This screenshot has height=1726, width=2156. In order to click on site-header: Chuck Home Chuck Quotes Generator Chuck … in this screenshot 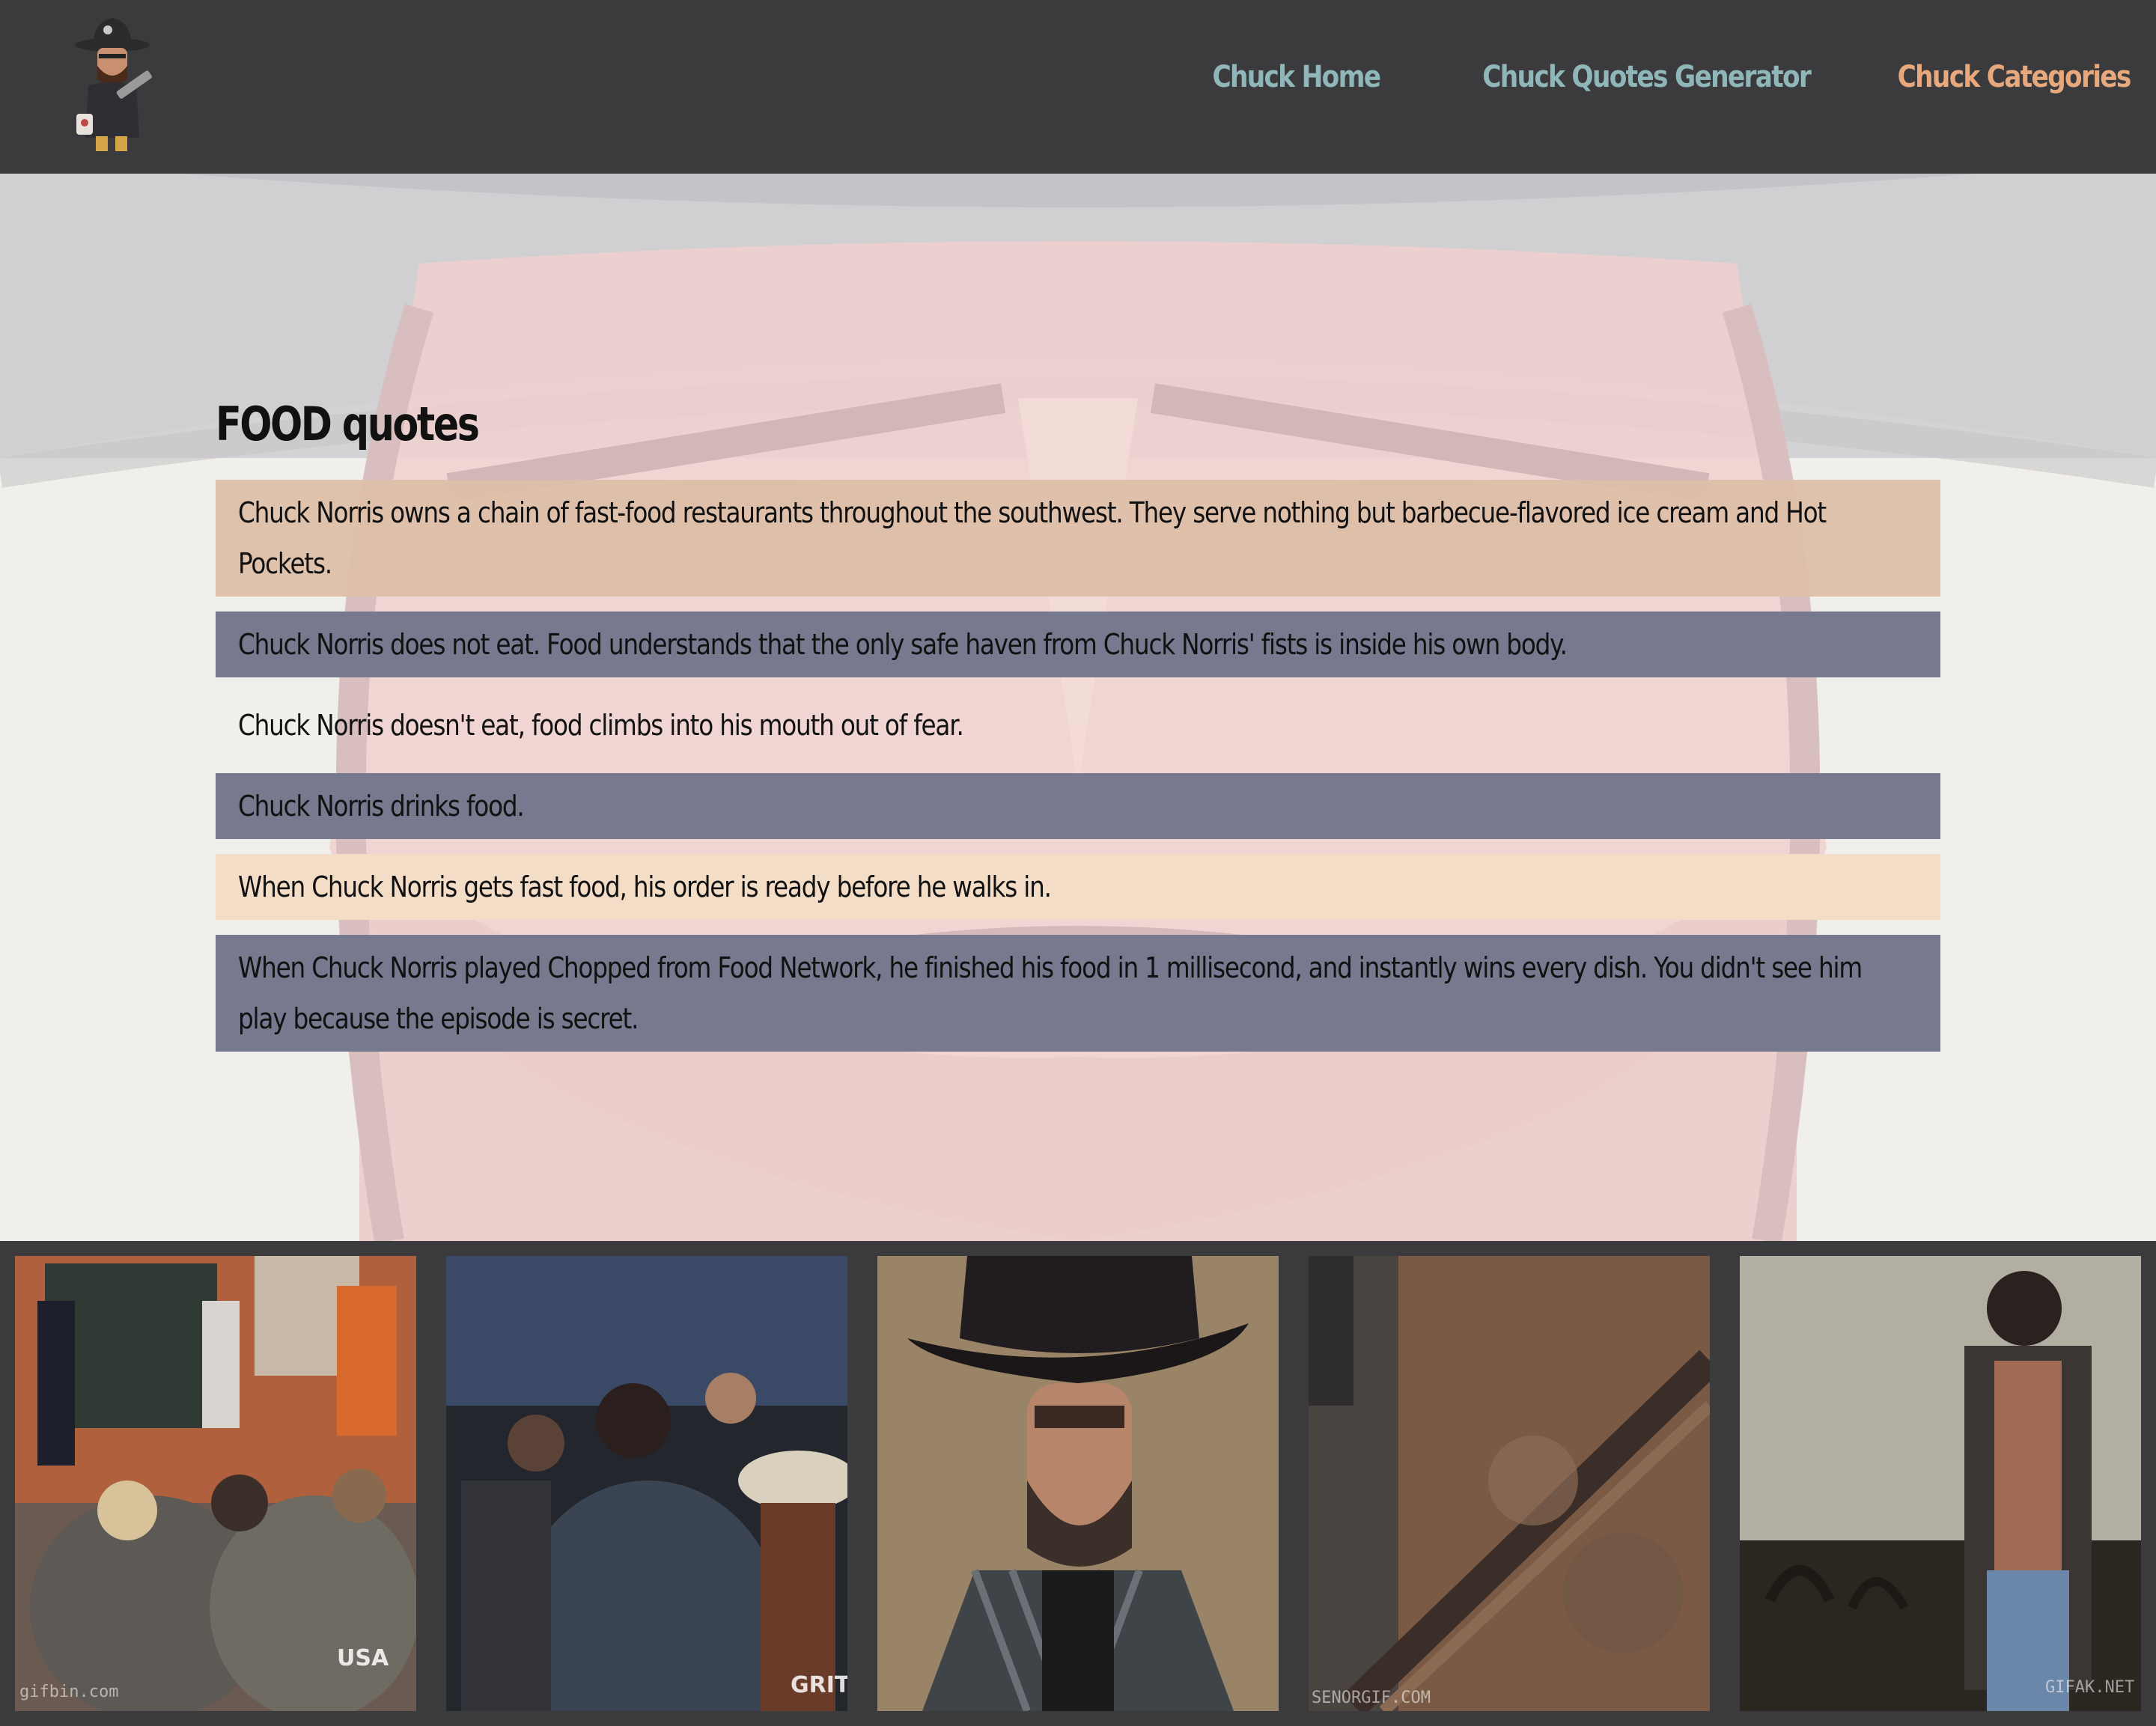, I will do `click(1078, 87)`.